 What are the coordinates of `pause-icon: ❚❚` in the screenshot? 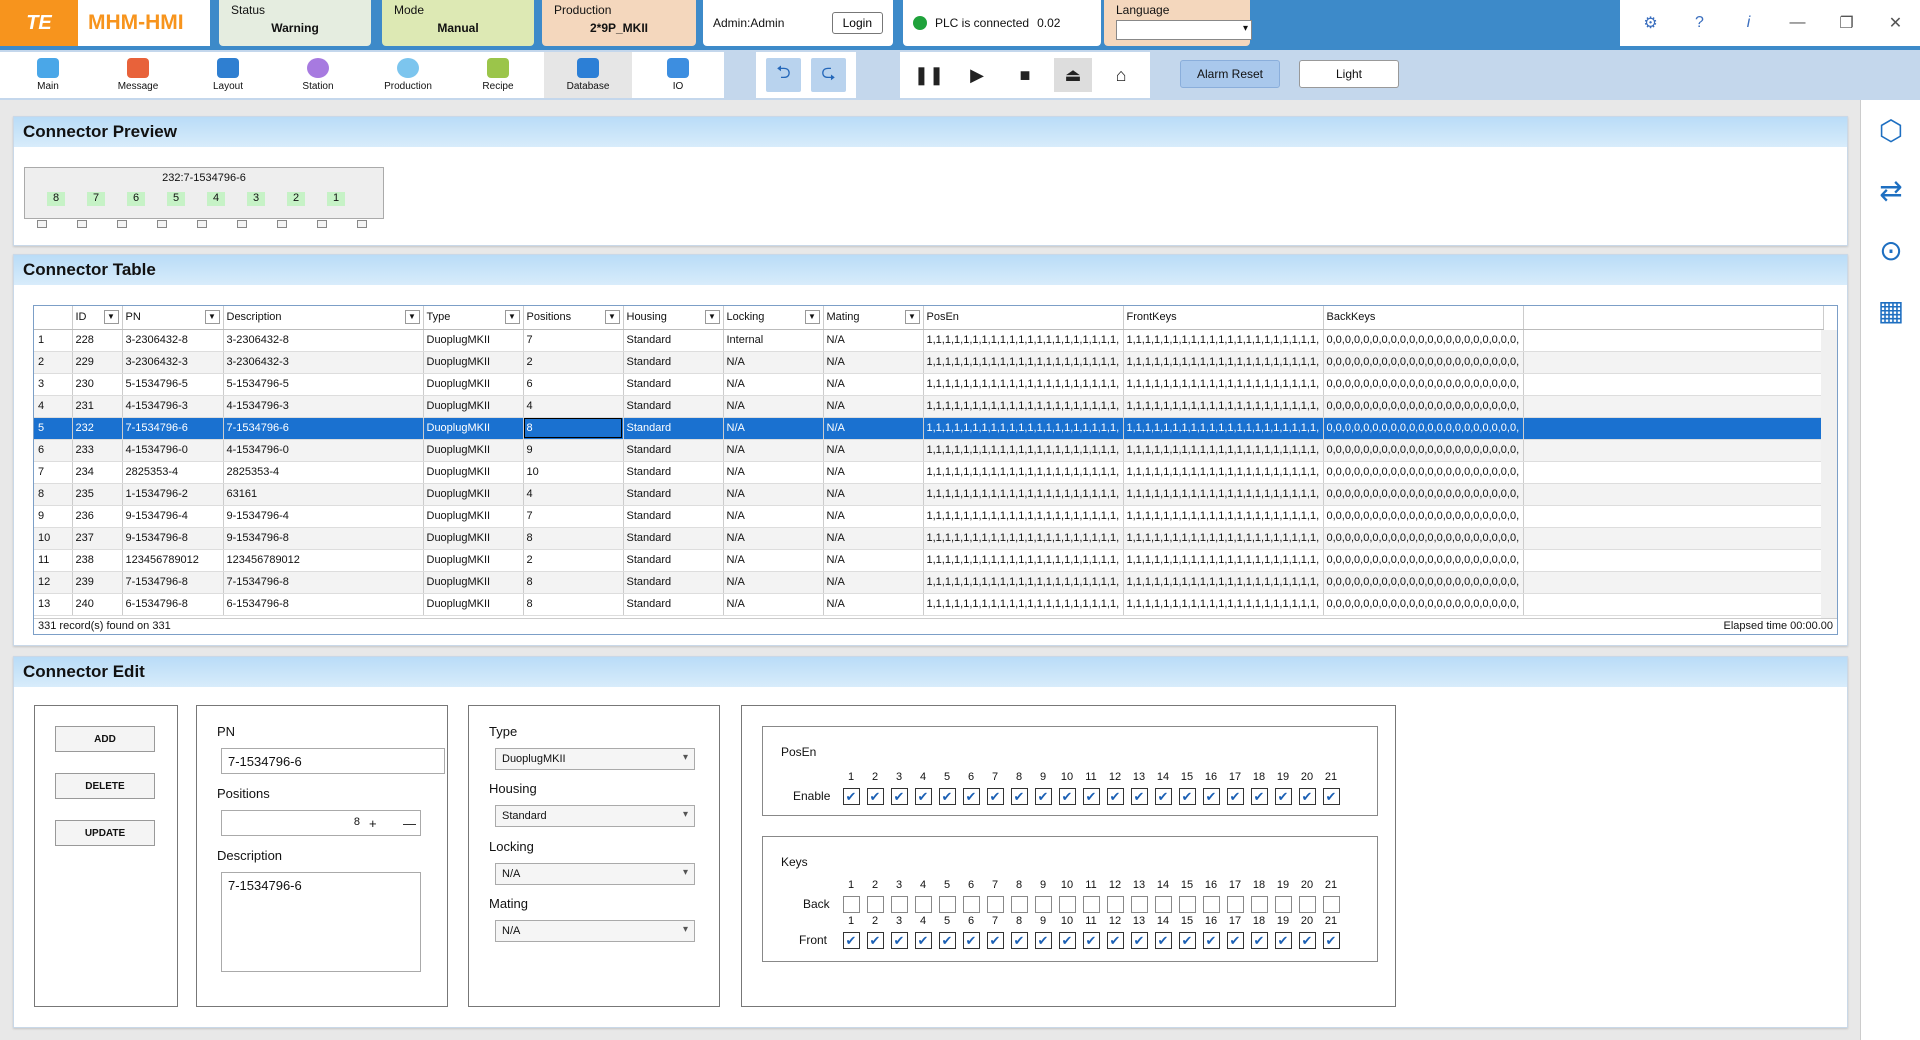 It's located at (929, 75).